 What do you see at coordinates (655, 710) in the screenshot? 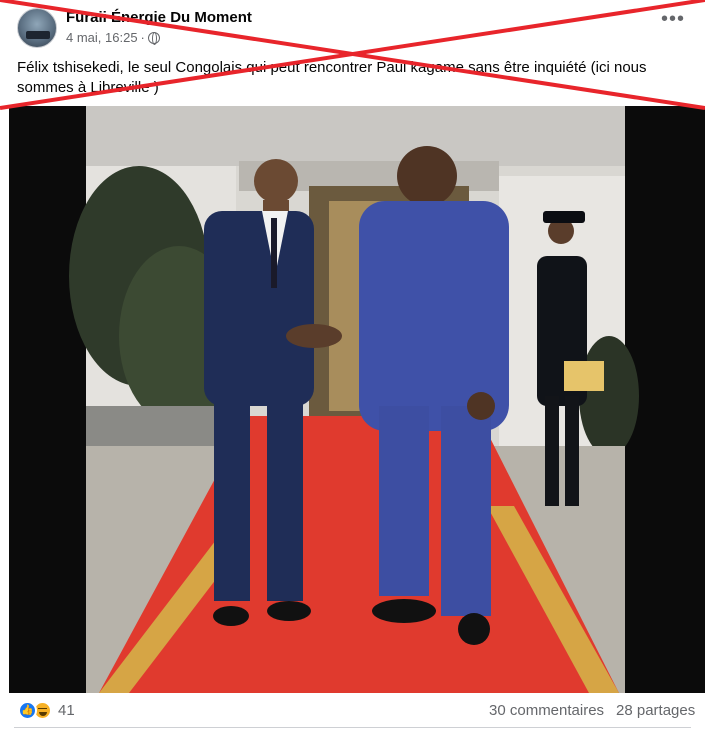
I see `shares-link: 28 partages` at bounding box center [655, 710].